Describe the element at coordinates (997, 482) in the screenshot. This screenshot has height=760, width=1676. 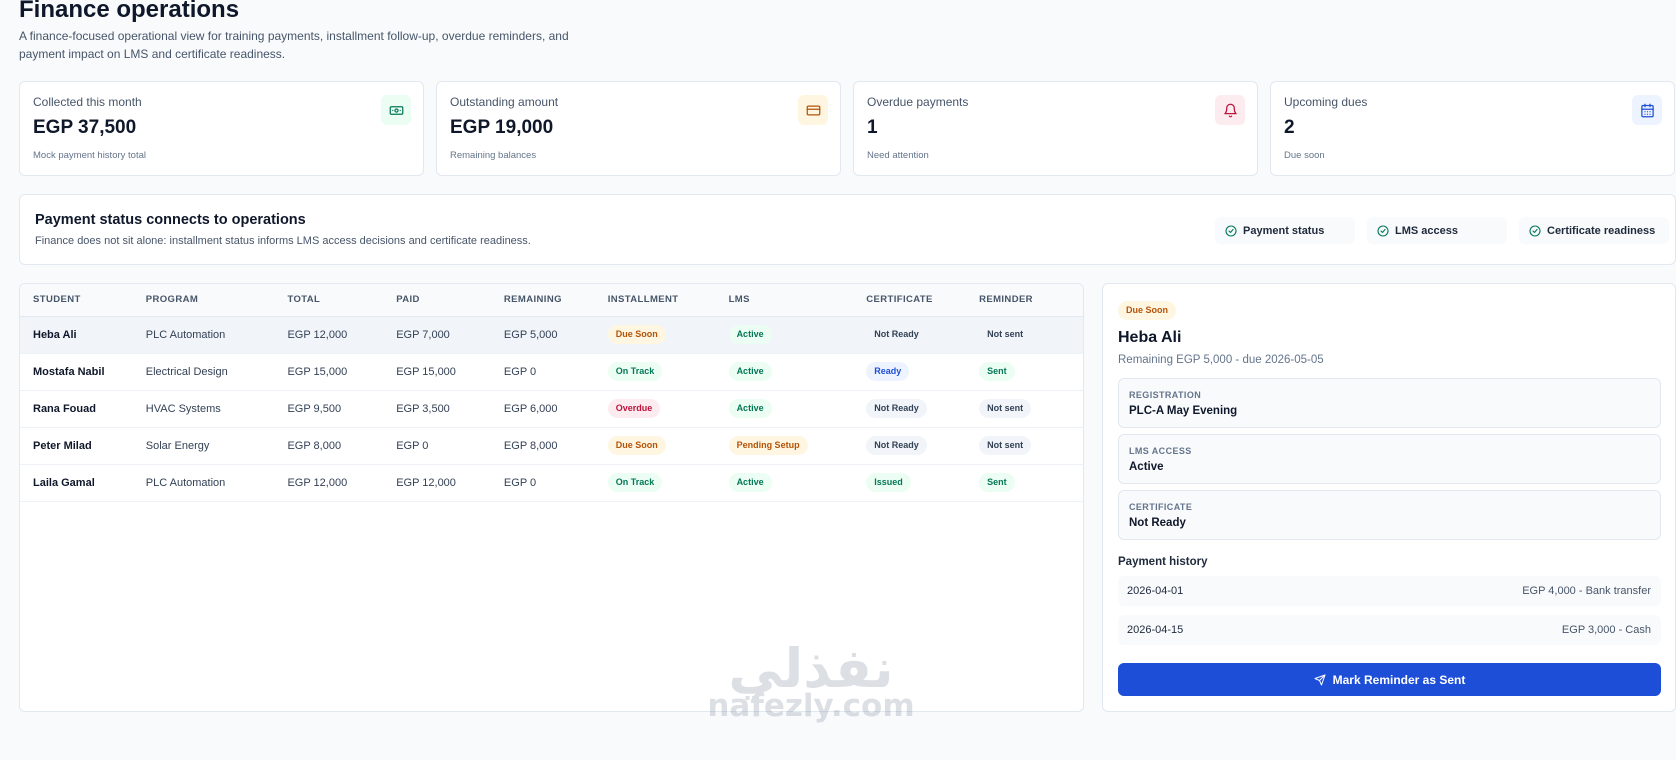
I see `reminder-badge: Sent` at that location.